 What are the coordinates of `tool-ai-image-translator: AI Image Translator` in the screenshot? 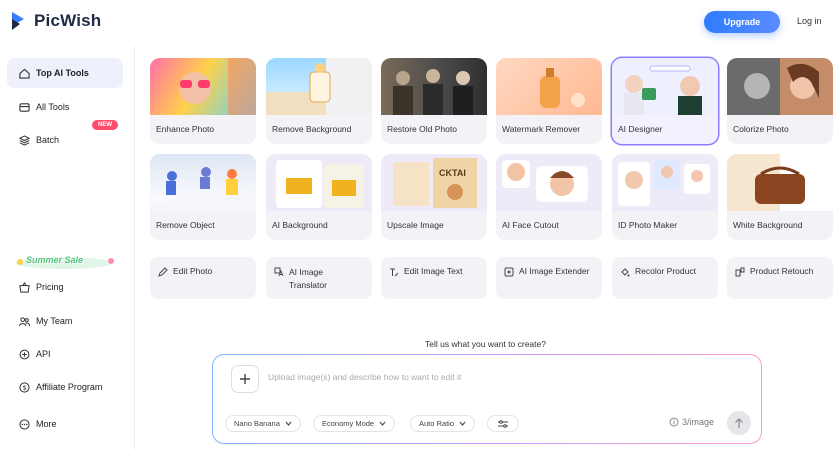 It's located at (319, 278).